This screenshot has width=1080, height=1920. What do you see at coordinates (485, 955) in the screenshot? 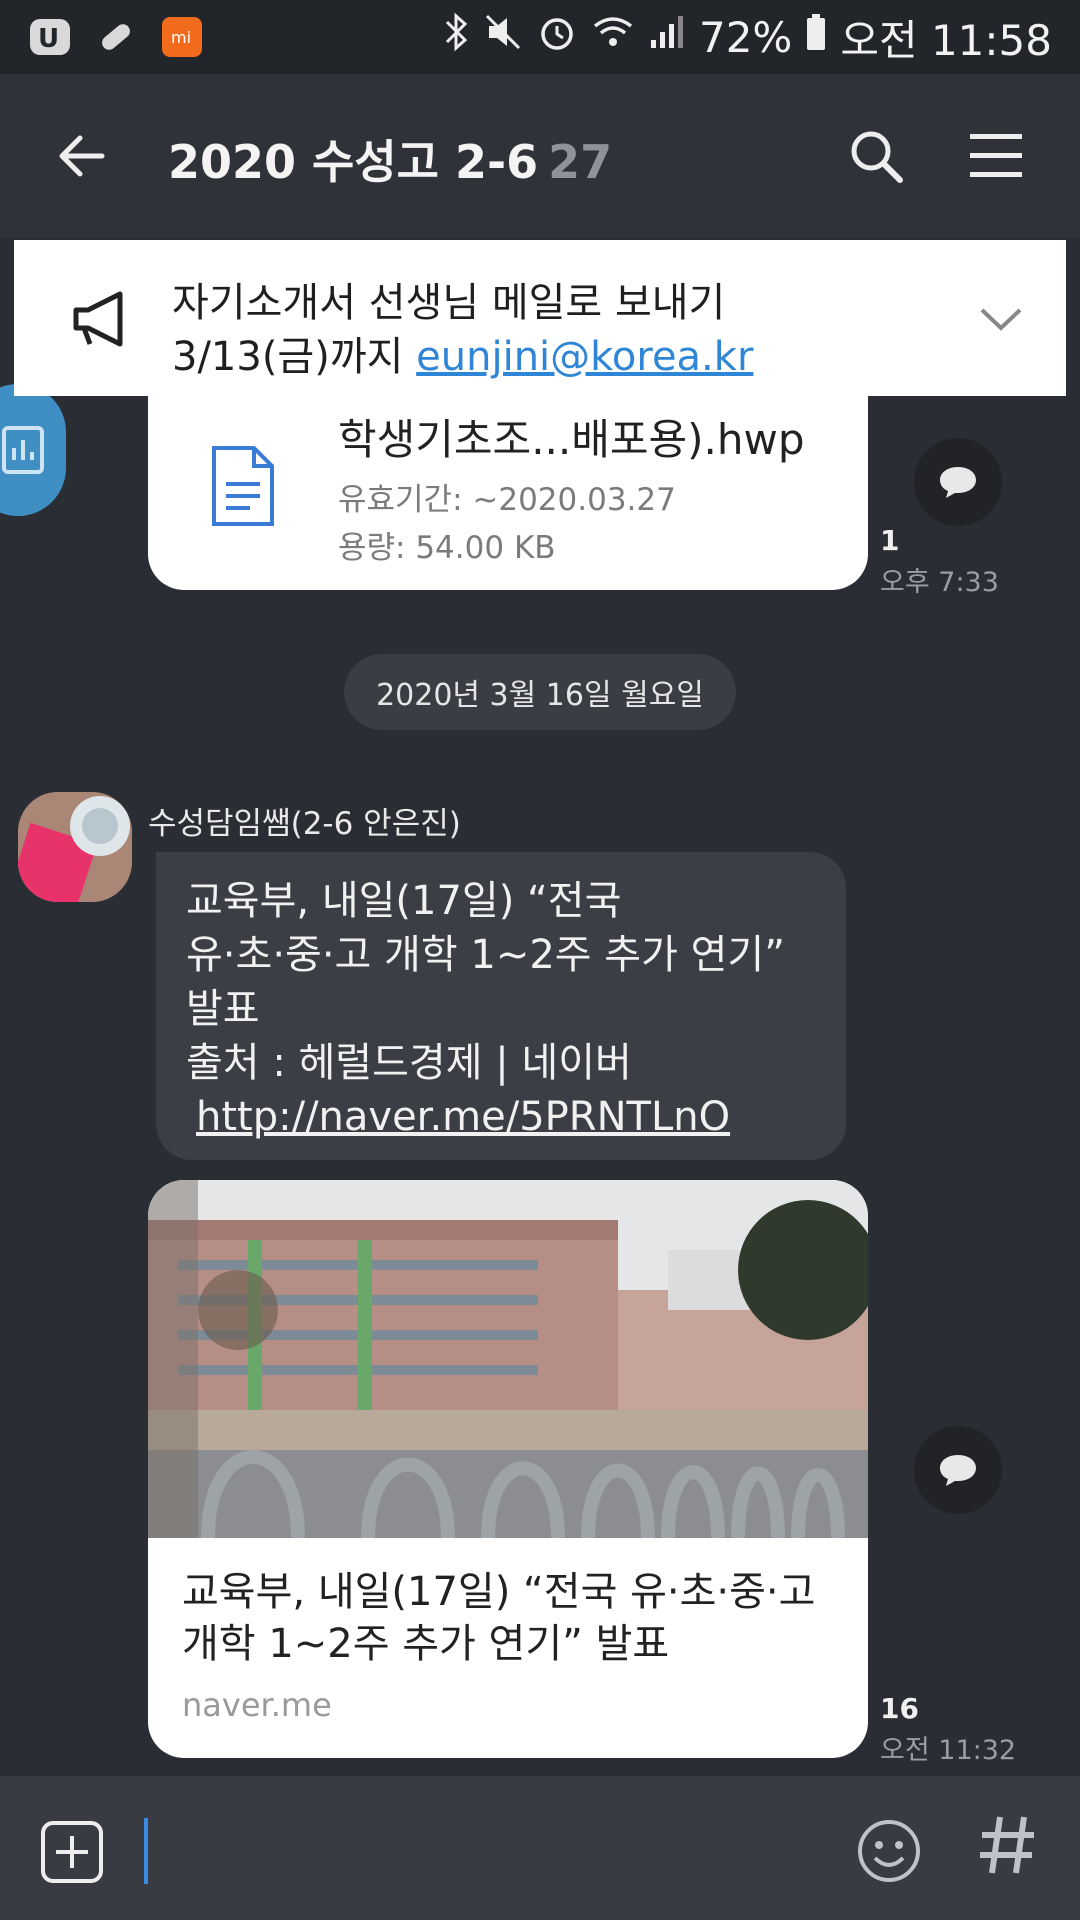
I see `message-line: 유·초·중·고 개학 1~2주 추가 연기”` at bounding box center [485, 955].